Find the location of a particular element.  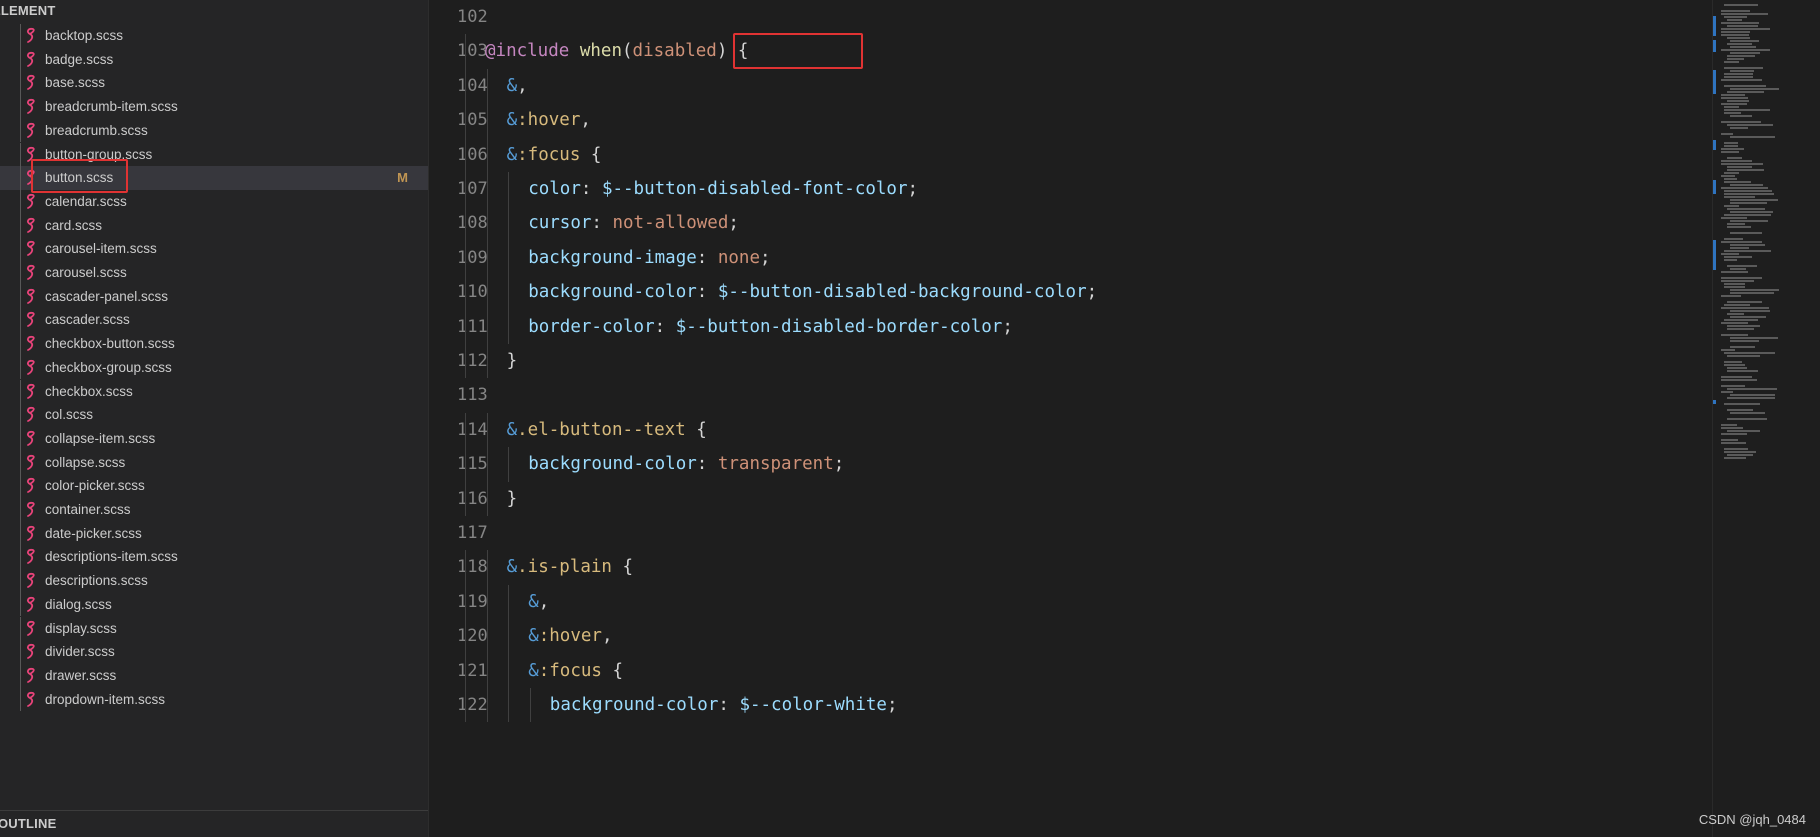

code-token: & is located at coordinates (512, 567).